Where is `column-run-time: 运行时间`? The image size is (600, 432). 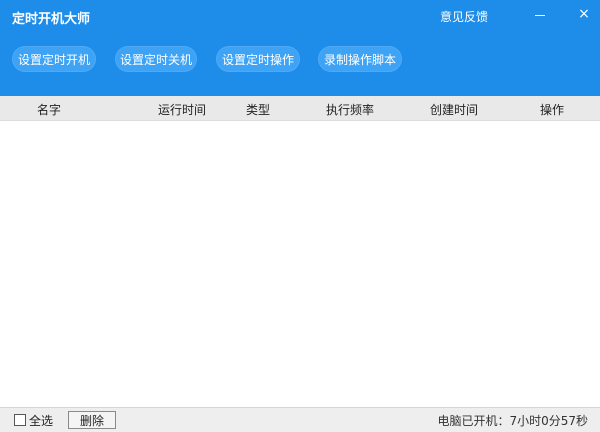
column-run-time: 运行时间 is located at coordinates (182, 109).